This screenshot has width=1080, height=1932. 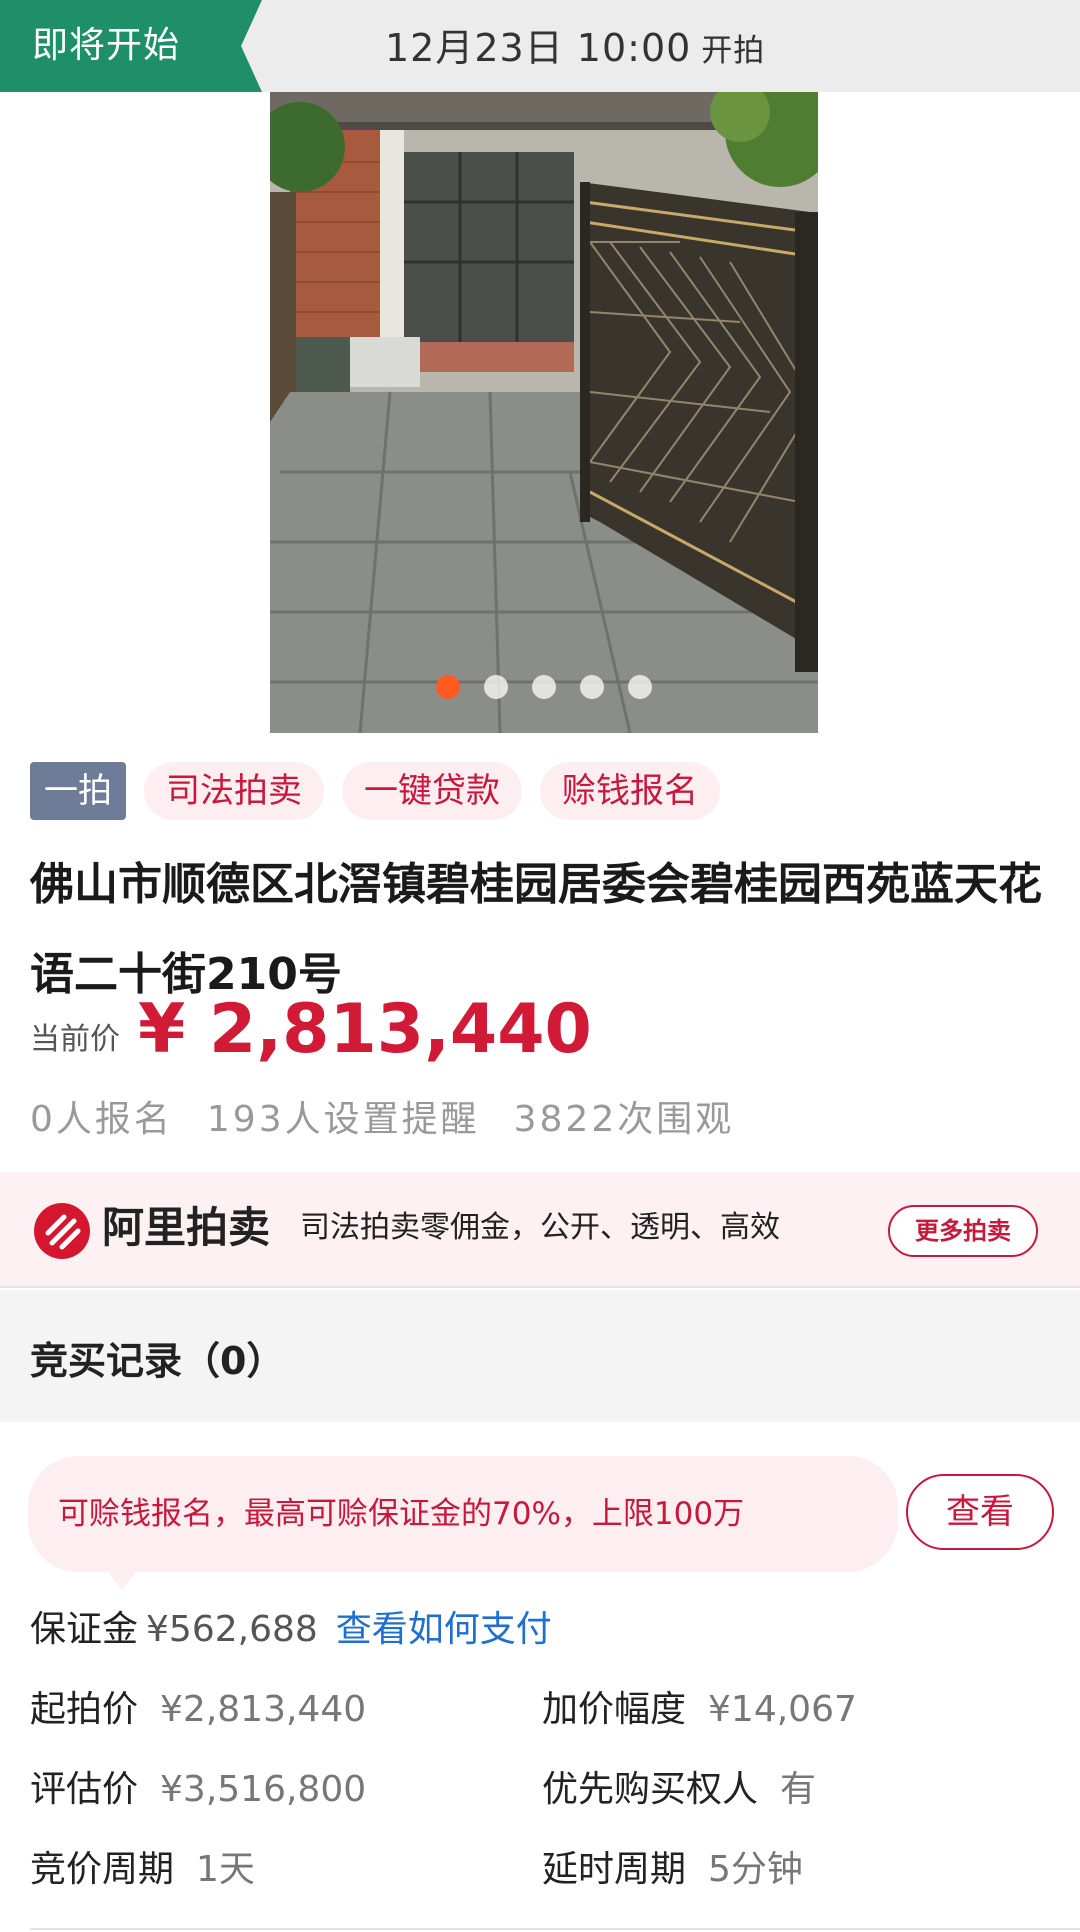 What do you see at coordinates (624, 1119) in the screenshot?
I see `view-count: 3822次围观` at bounding box center [624, 1119].